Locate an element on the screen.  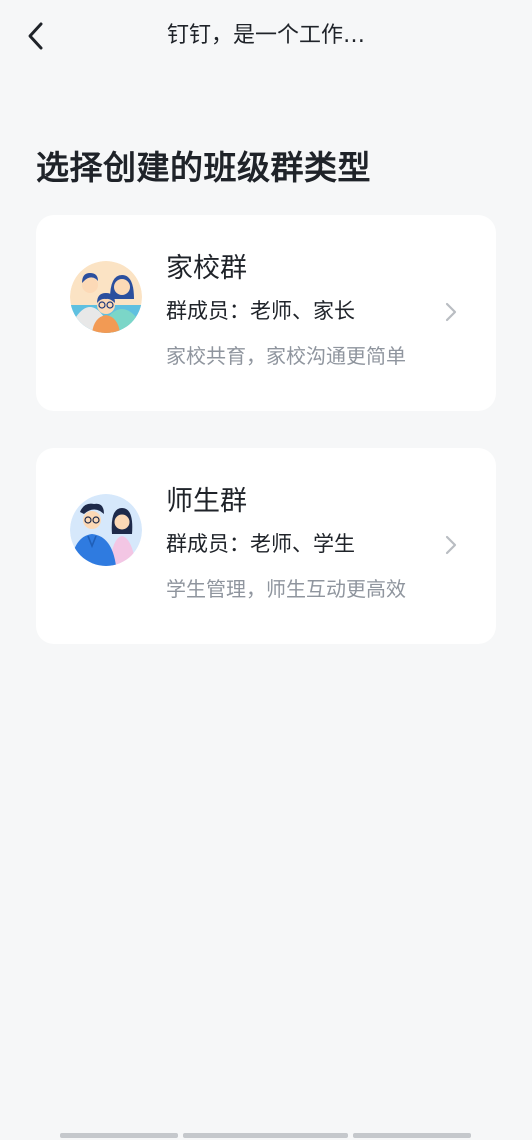
teacher-student-avatar-icon is located at coordinates (106, 530).